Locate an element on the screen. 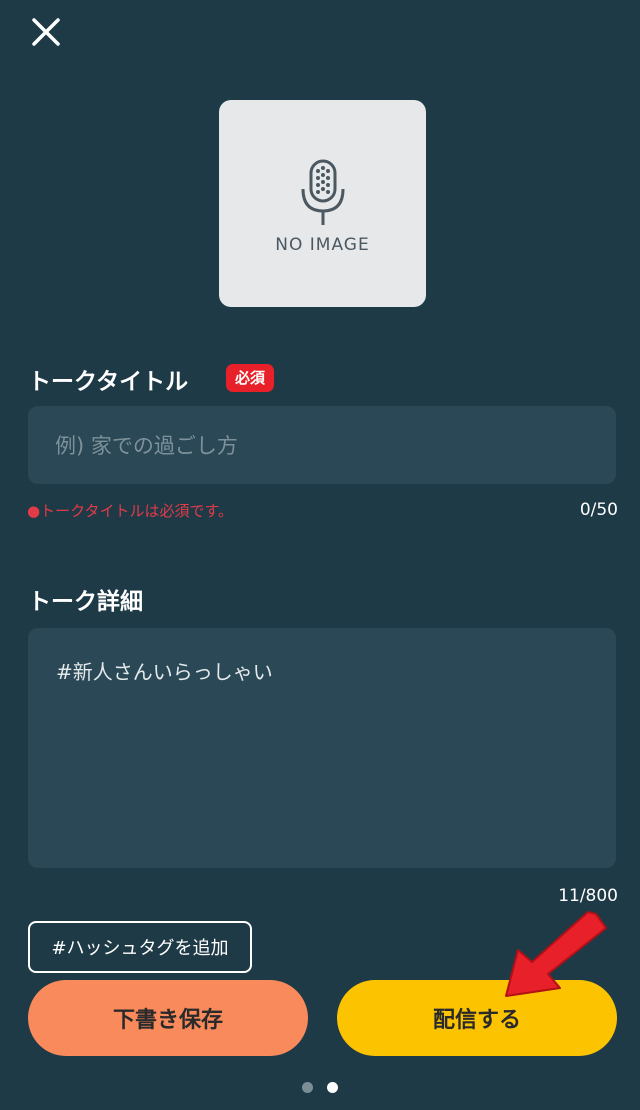  talk-title-input: 例) 家での過ごし方 is located at coordinates (322, 445).